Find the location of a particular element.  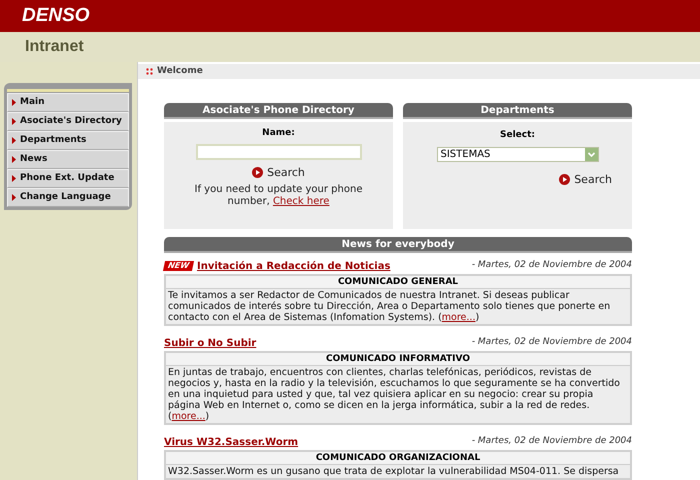

news-category: COMUNICADO ORGANIZACIONAL is located at coordinates (398, 458).